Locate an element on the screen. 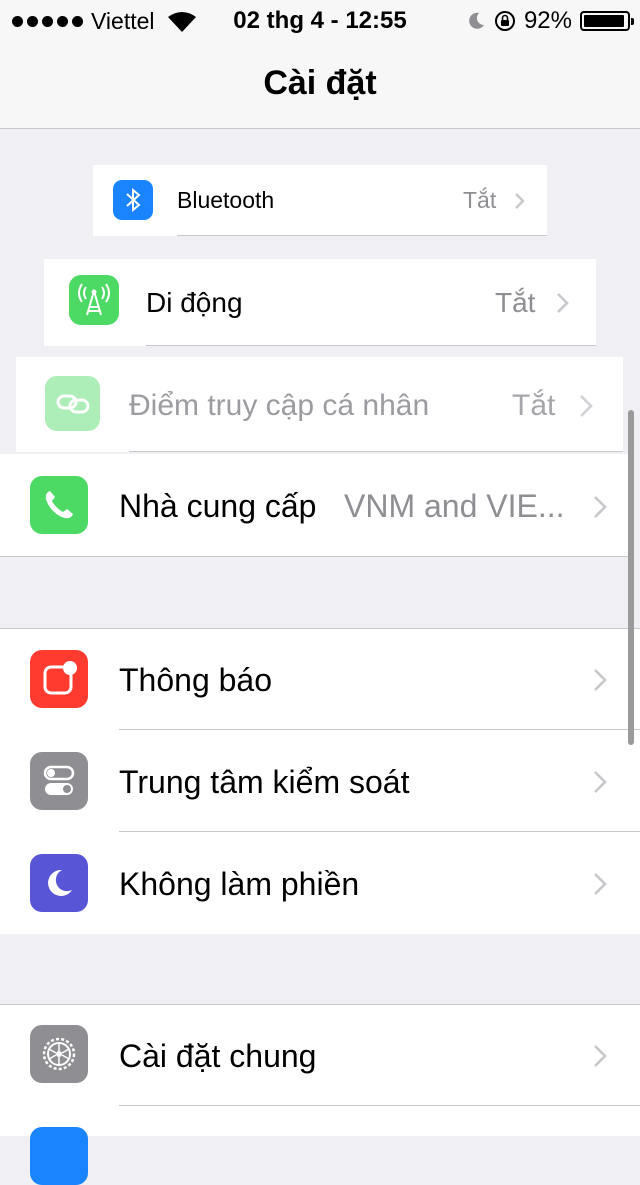 The image size is (640, 1185). phone-icon is located at coordinates (59, 505).